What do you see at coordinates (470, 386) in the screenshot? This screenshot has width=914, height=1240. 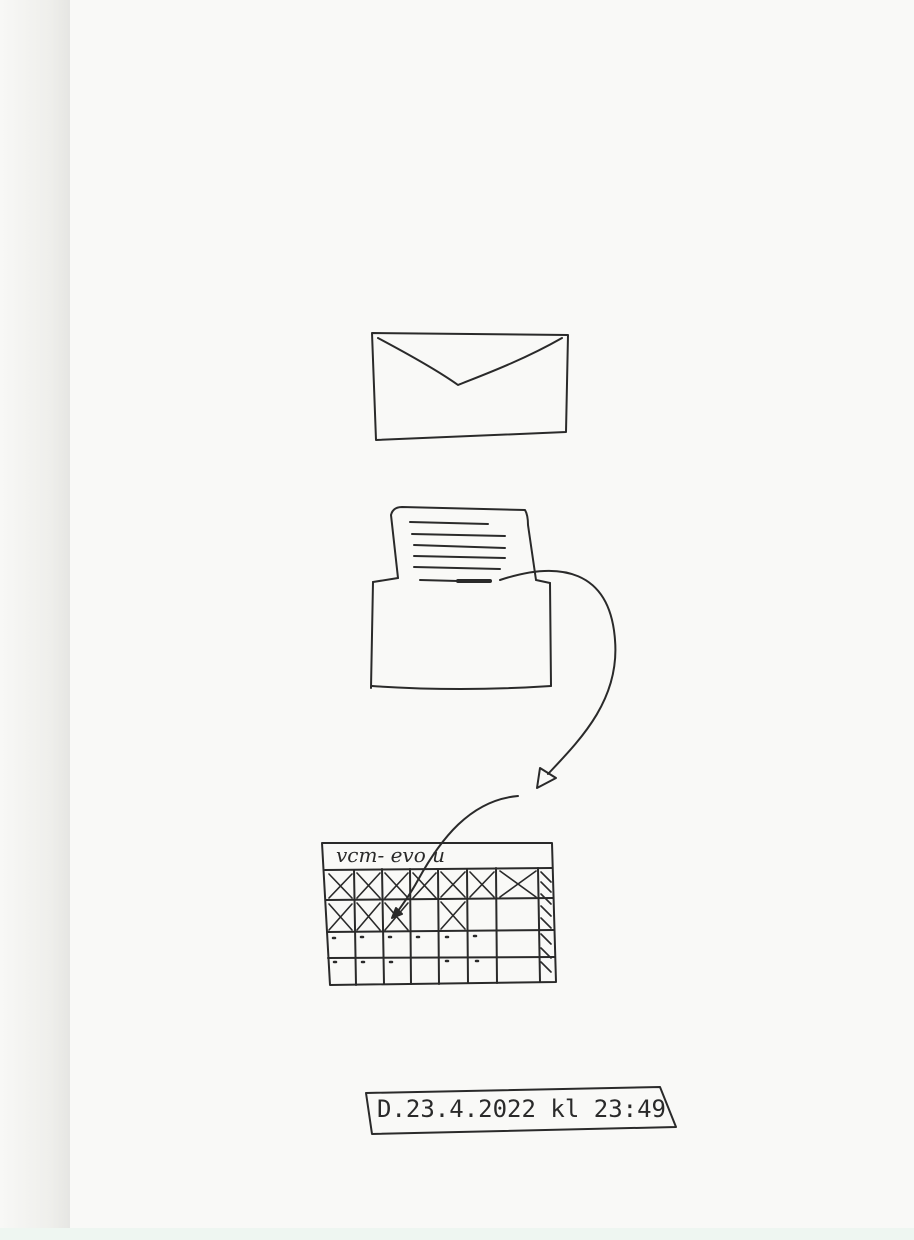 I see `envelope-closed-icon` at bounding box center [470, 386].